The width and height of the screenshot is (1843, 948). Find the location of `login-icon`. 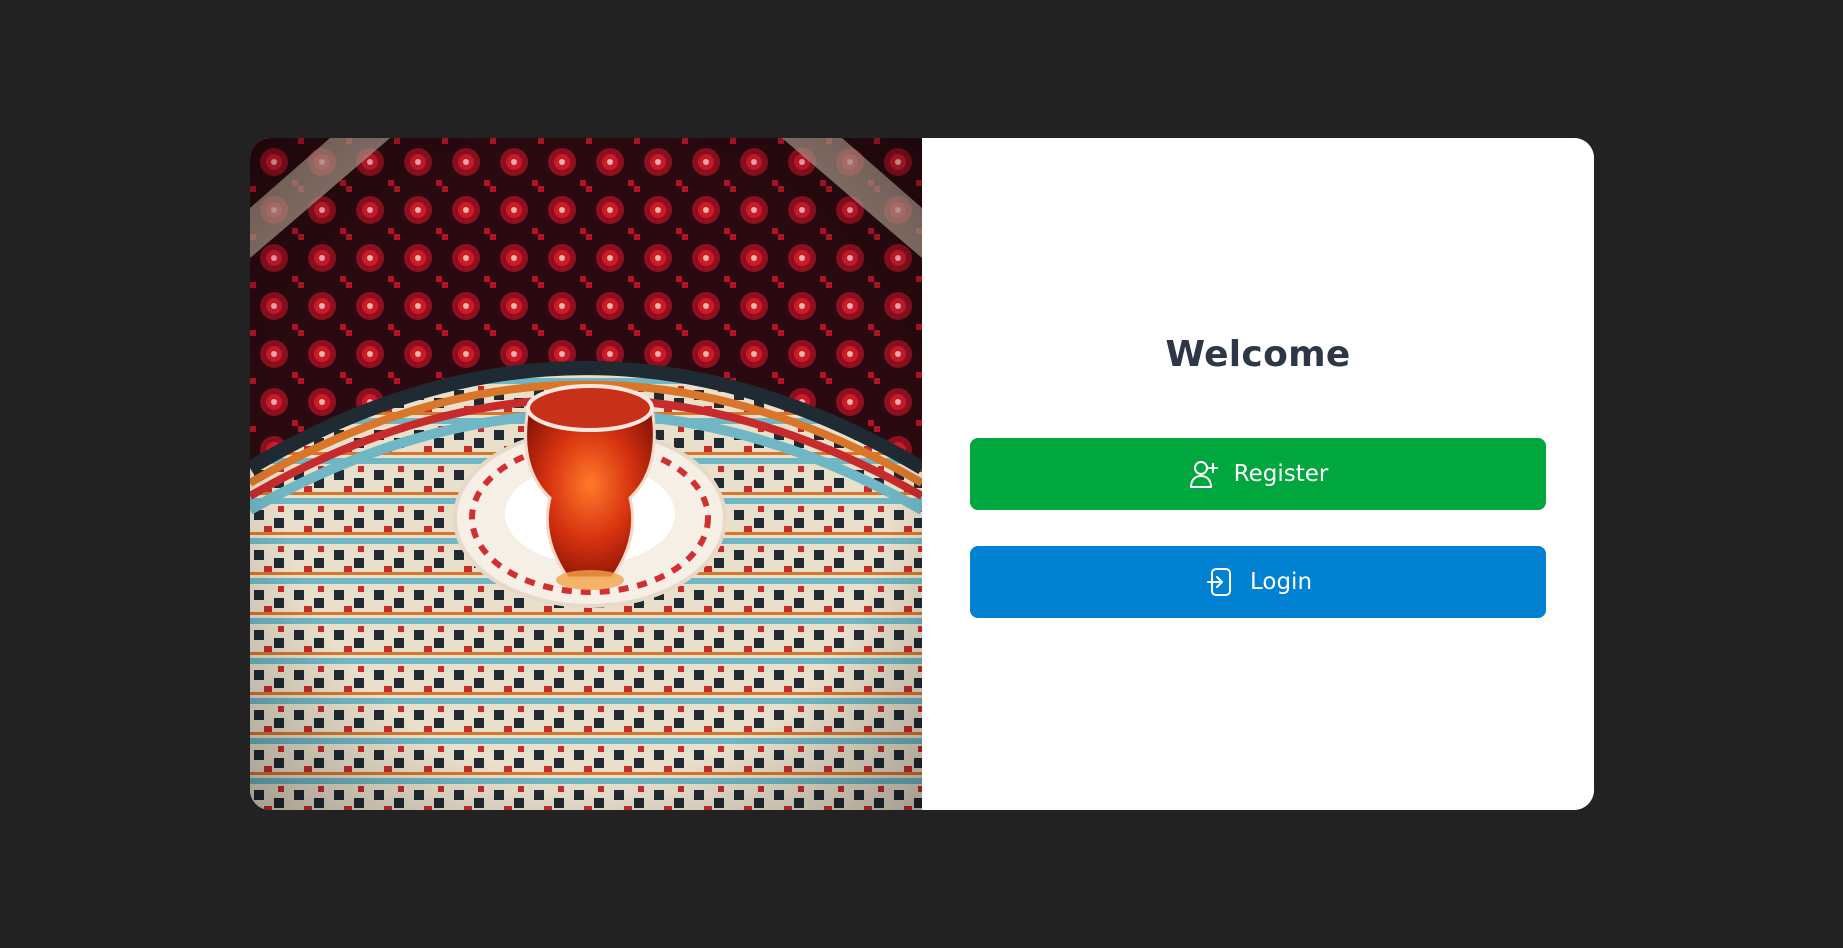

login-icon is located at coordinates (1220, 582).